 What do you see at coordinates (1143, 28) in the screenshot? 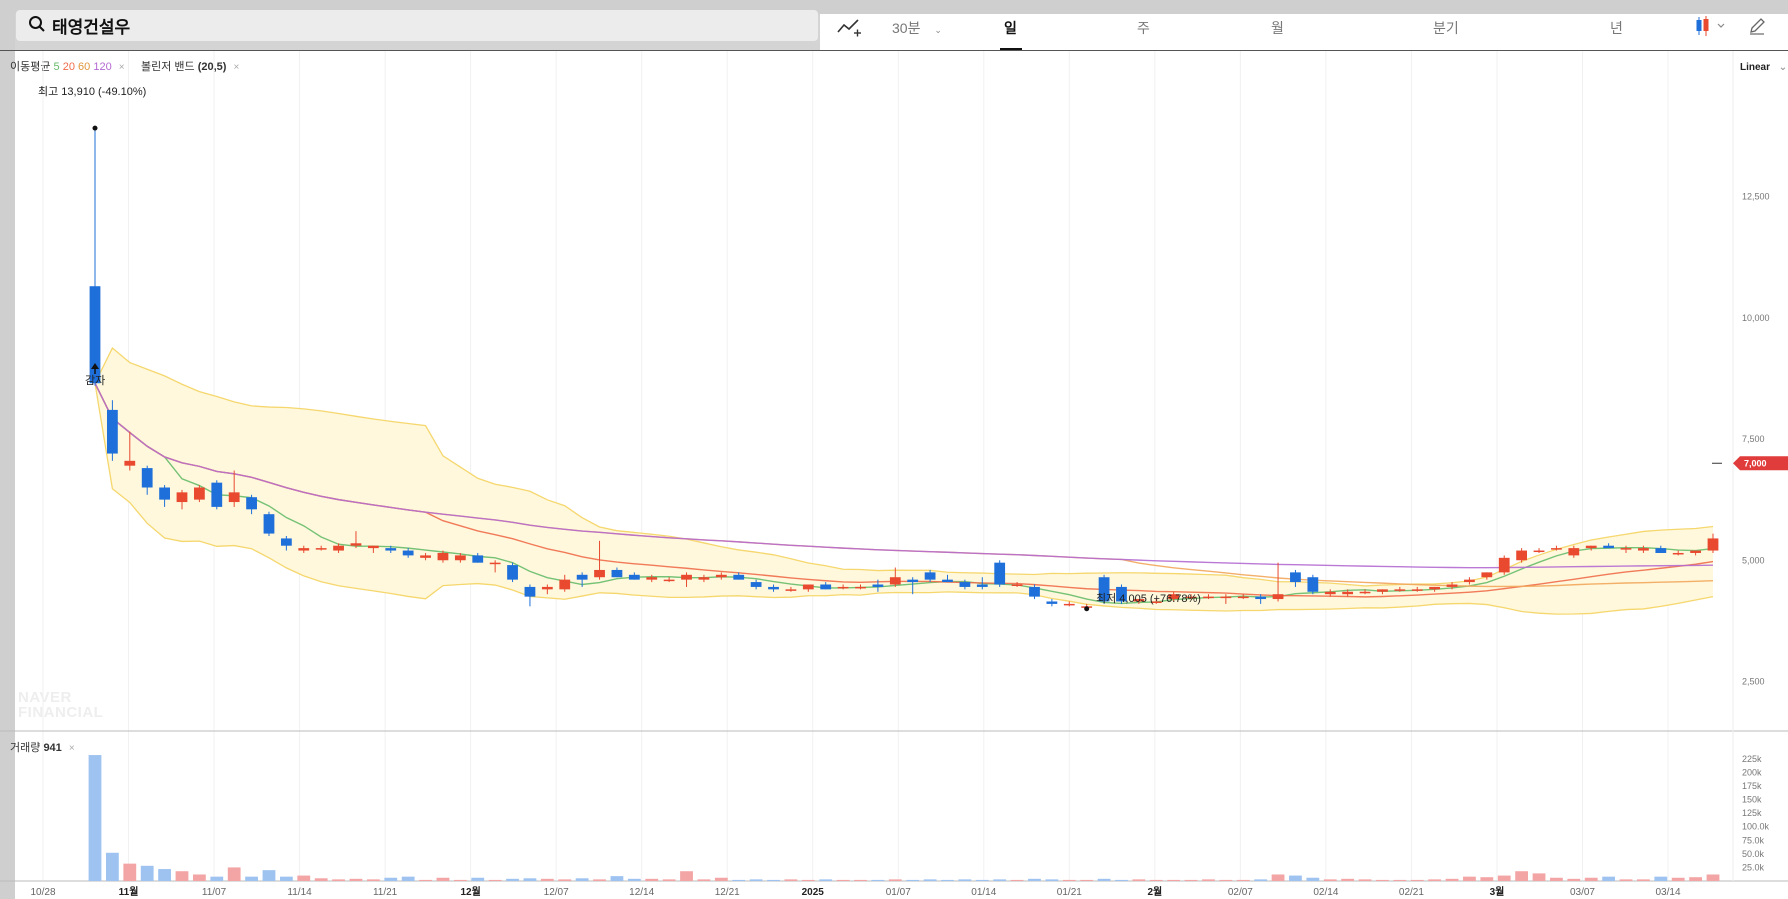
I see `tab-week: 주` at bounding box center [1143, 28].